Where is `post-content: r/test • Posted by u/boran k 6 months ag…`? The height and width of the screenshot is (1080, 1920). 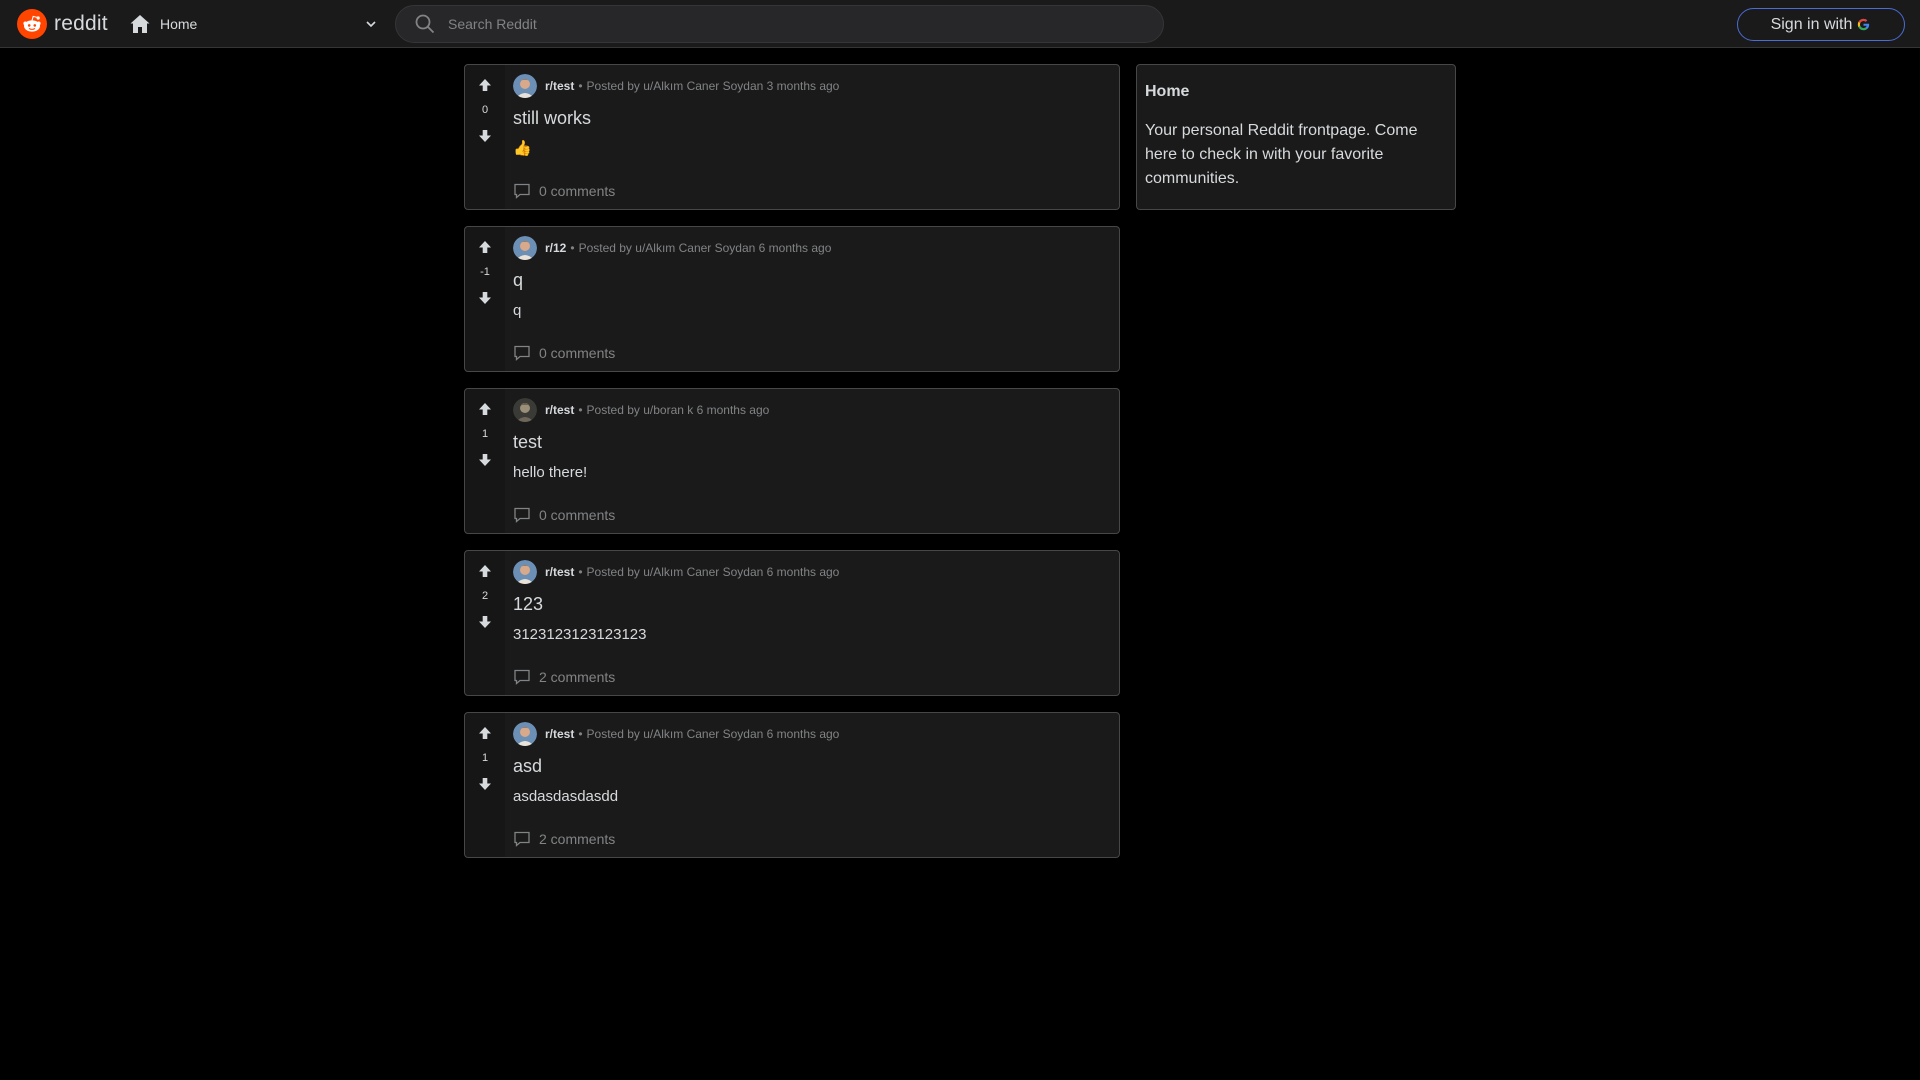
post-content: r/test • Posted by u/boran k 6 months ag… is located at coordinates (812, 461).